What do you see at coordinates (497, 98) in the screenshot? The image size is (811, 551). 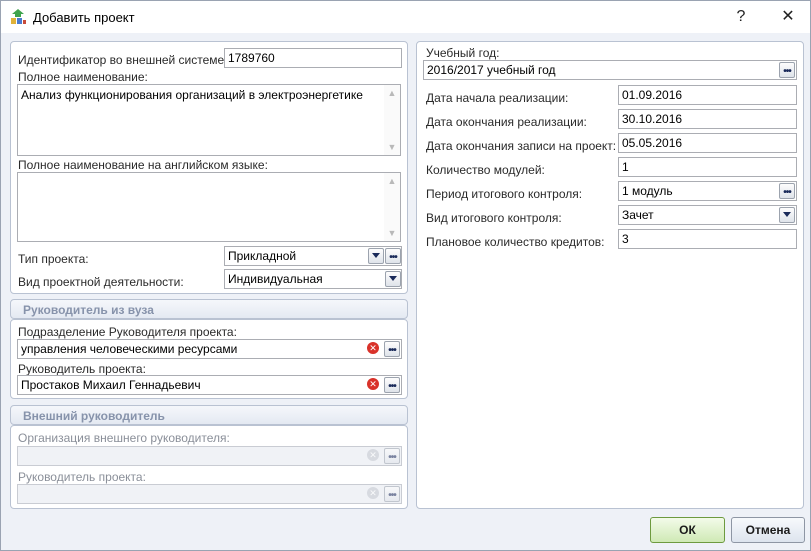 I see `start-date-label: Дата начала реализации:` at bounding box center [497, 98].